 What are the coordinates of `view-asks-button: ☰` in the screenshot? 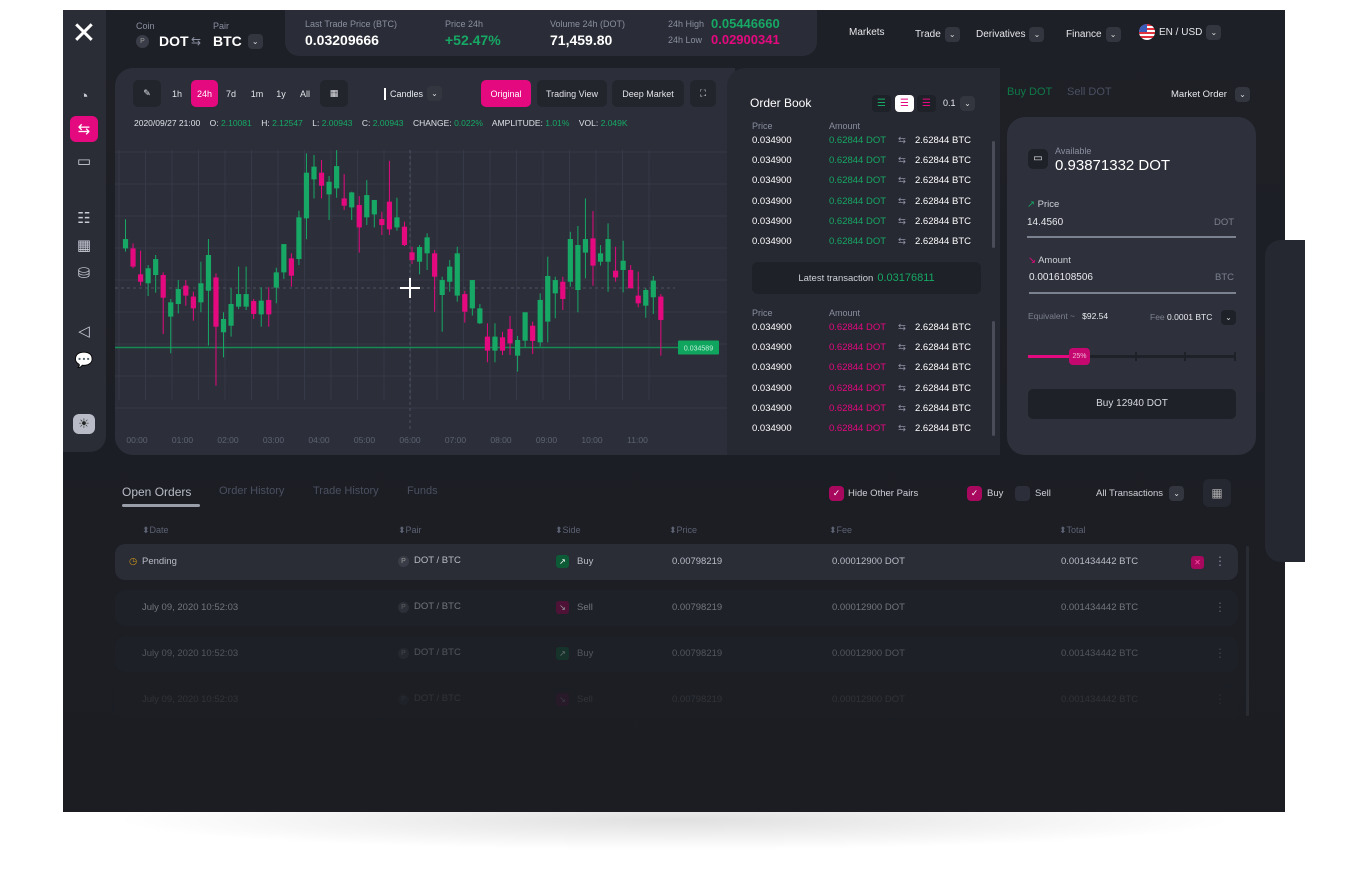 It's located at (926, 103).